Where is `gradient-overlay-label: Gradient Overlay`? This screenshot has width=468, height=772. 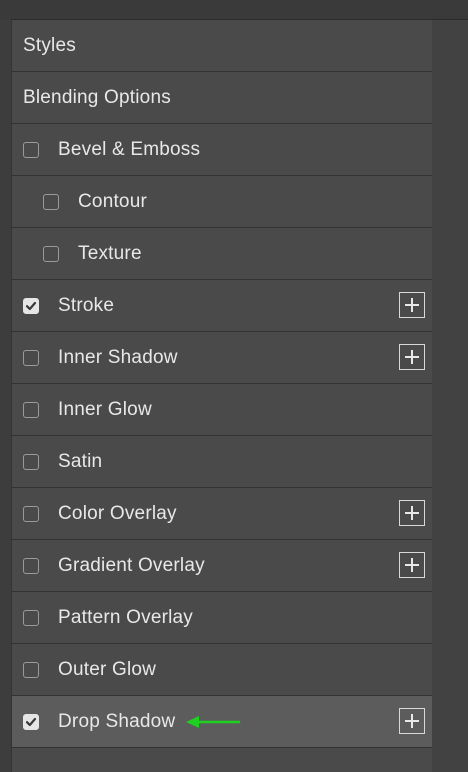 gradient-overlay-label: Gradient Overlay is located at coordinates (131, 565).